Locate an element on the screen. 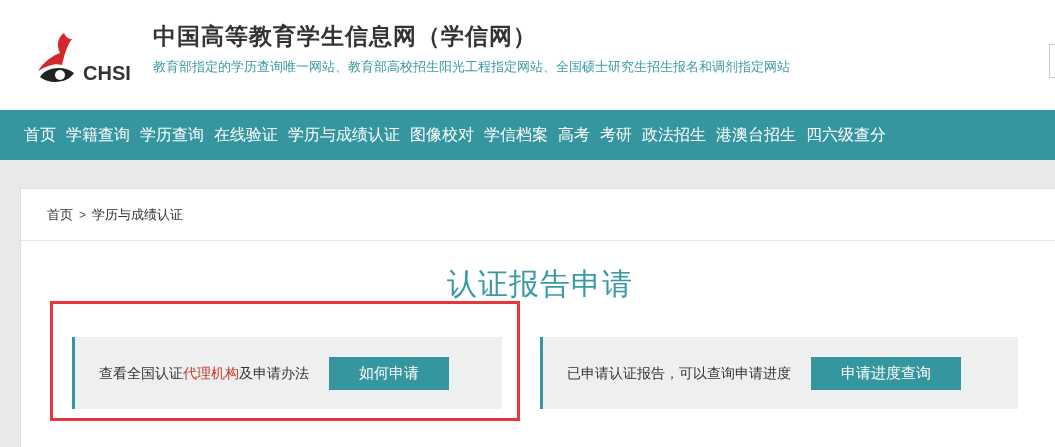  breadcrumb-link: 学历与成绩认证 is located at coordinates (137, 214).